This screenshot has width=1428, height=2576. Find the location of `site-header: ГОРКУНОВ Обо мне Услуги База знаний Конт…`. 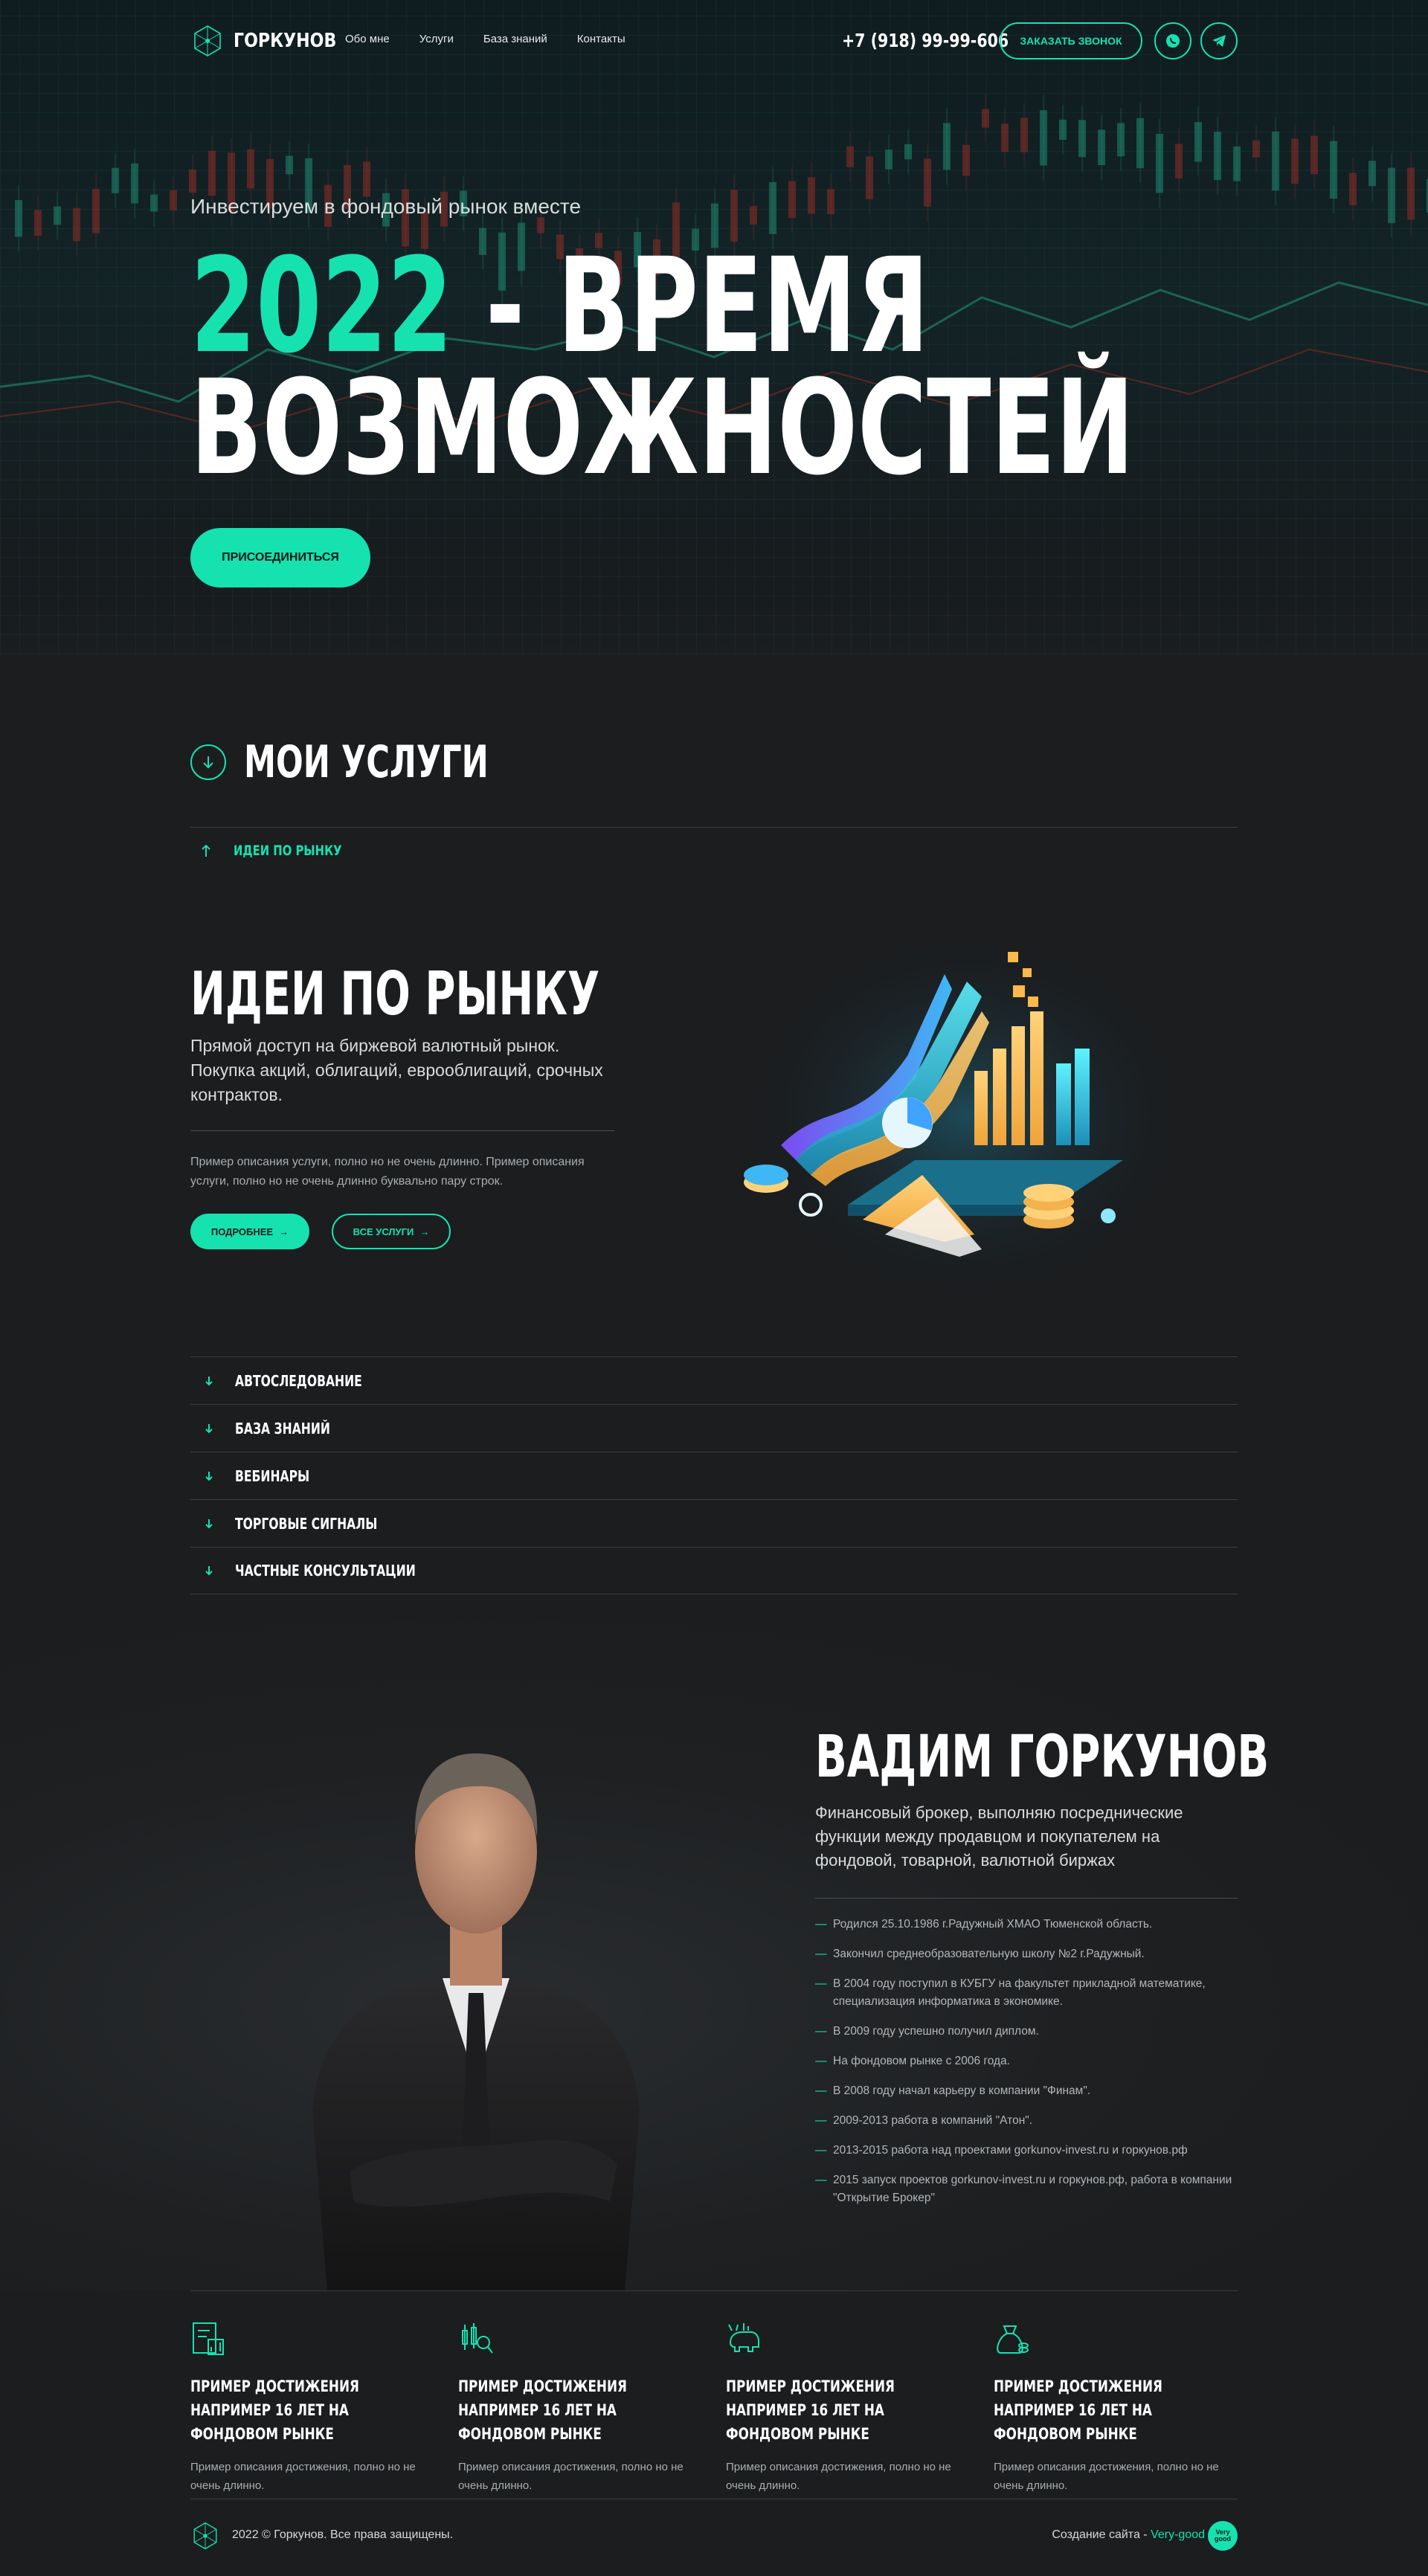

site-header: ГОРКУНОВ Обо мне Услуги База знаний Конт… is located at coordinates (714, 41).